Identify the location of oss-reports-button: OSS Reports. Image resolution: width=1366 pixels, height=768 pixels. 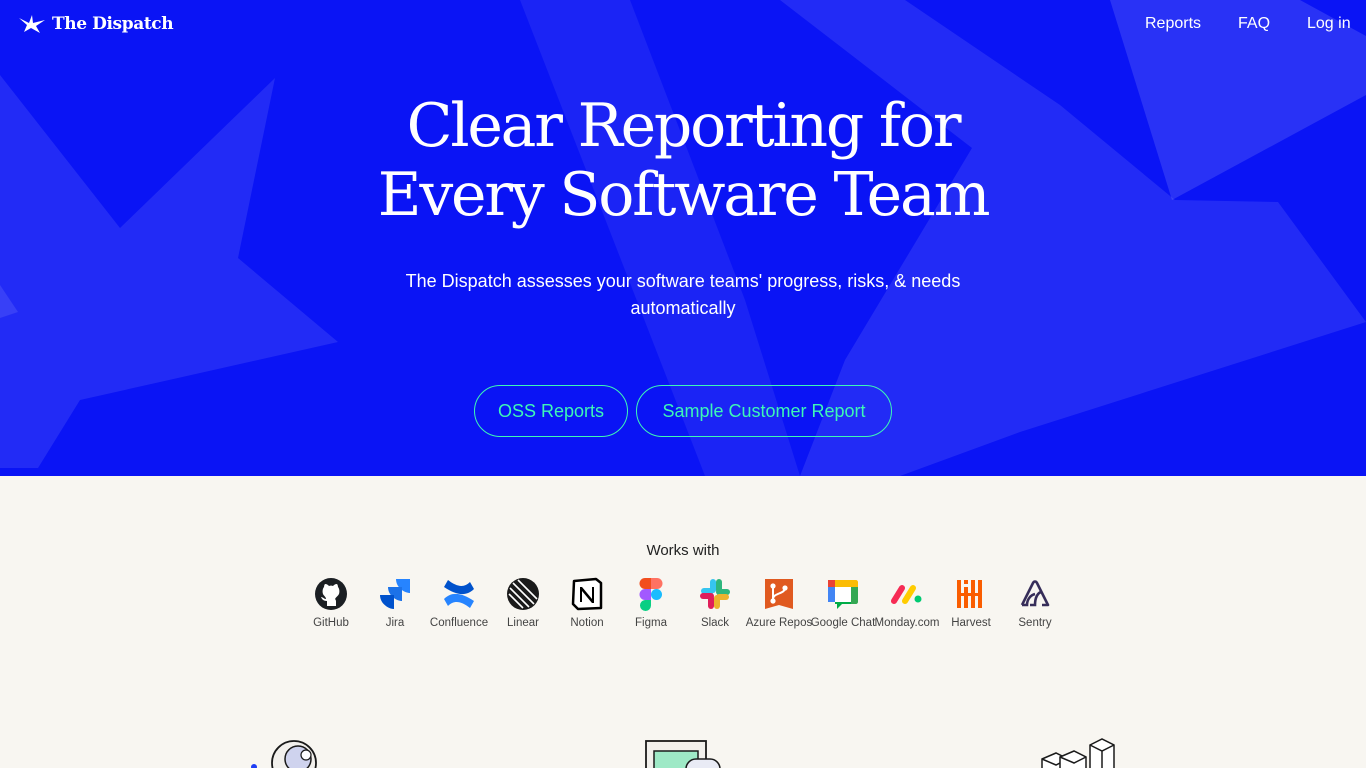
(551, 411).